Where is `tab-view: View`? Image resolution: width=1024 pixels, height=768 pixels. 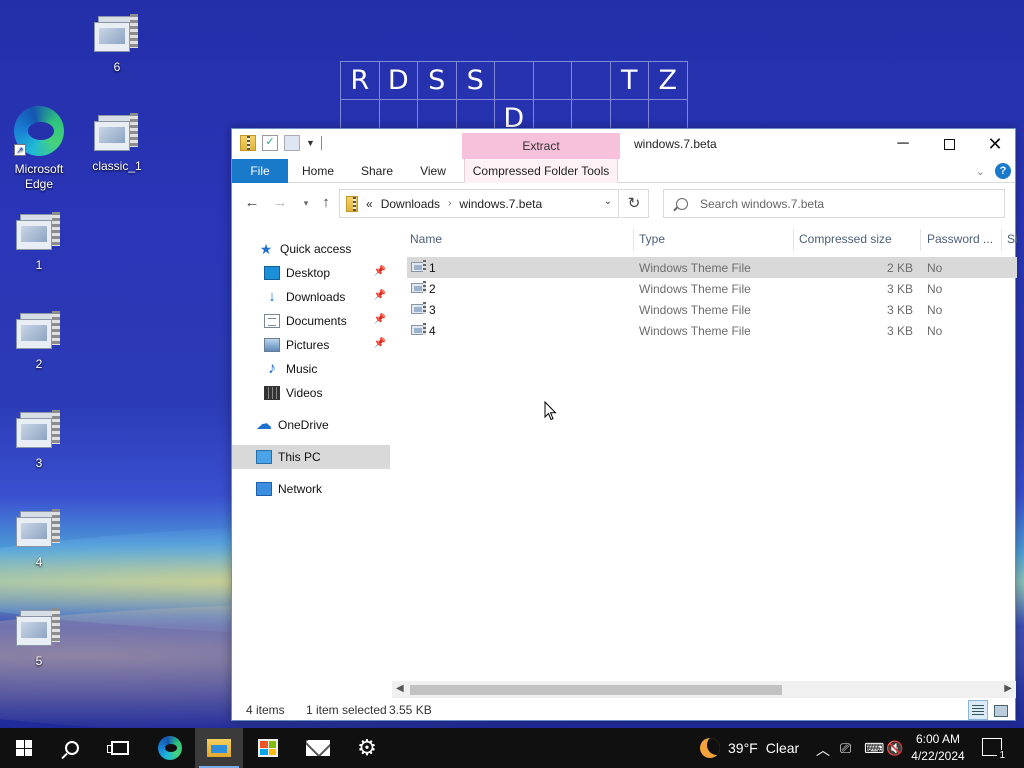 tab-view: View is located at coordinates (433, 171).